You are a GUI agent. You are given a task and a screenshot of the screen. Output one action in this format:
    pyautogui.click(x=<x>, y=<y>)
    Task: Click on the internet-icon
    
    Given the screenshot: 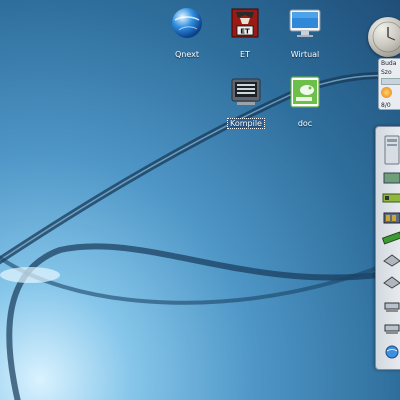 What is the action you would take?
    pyautogui.click(x=391, y=352)
    